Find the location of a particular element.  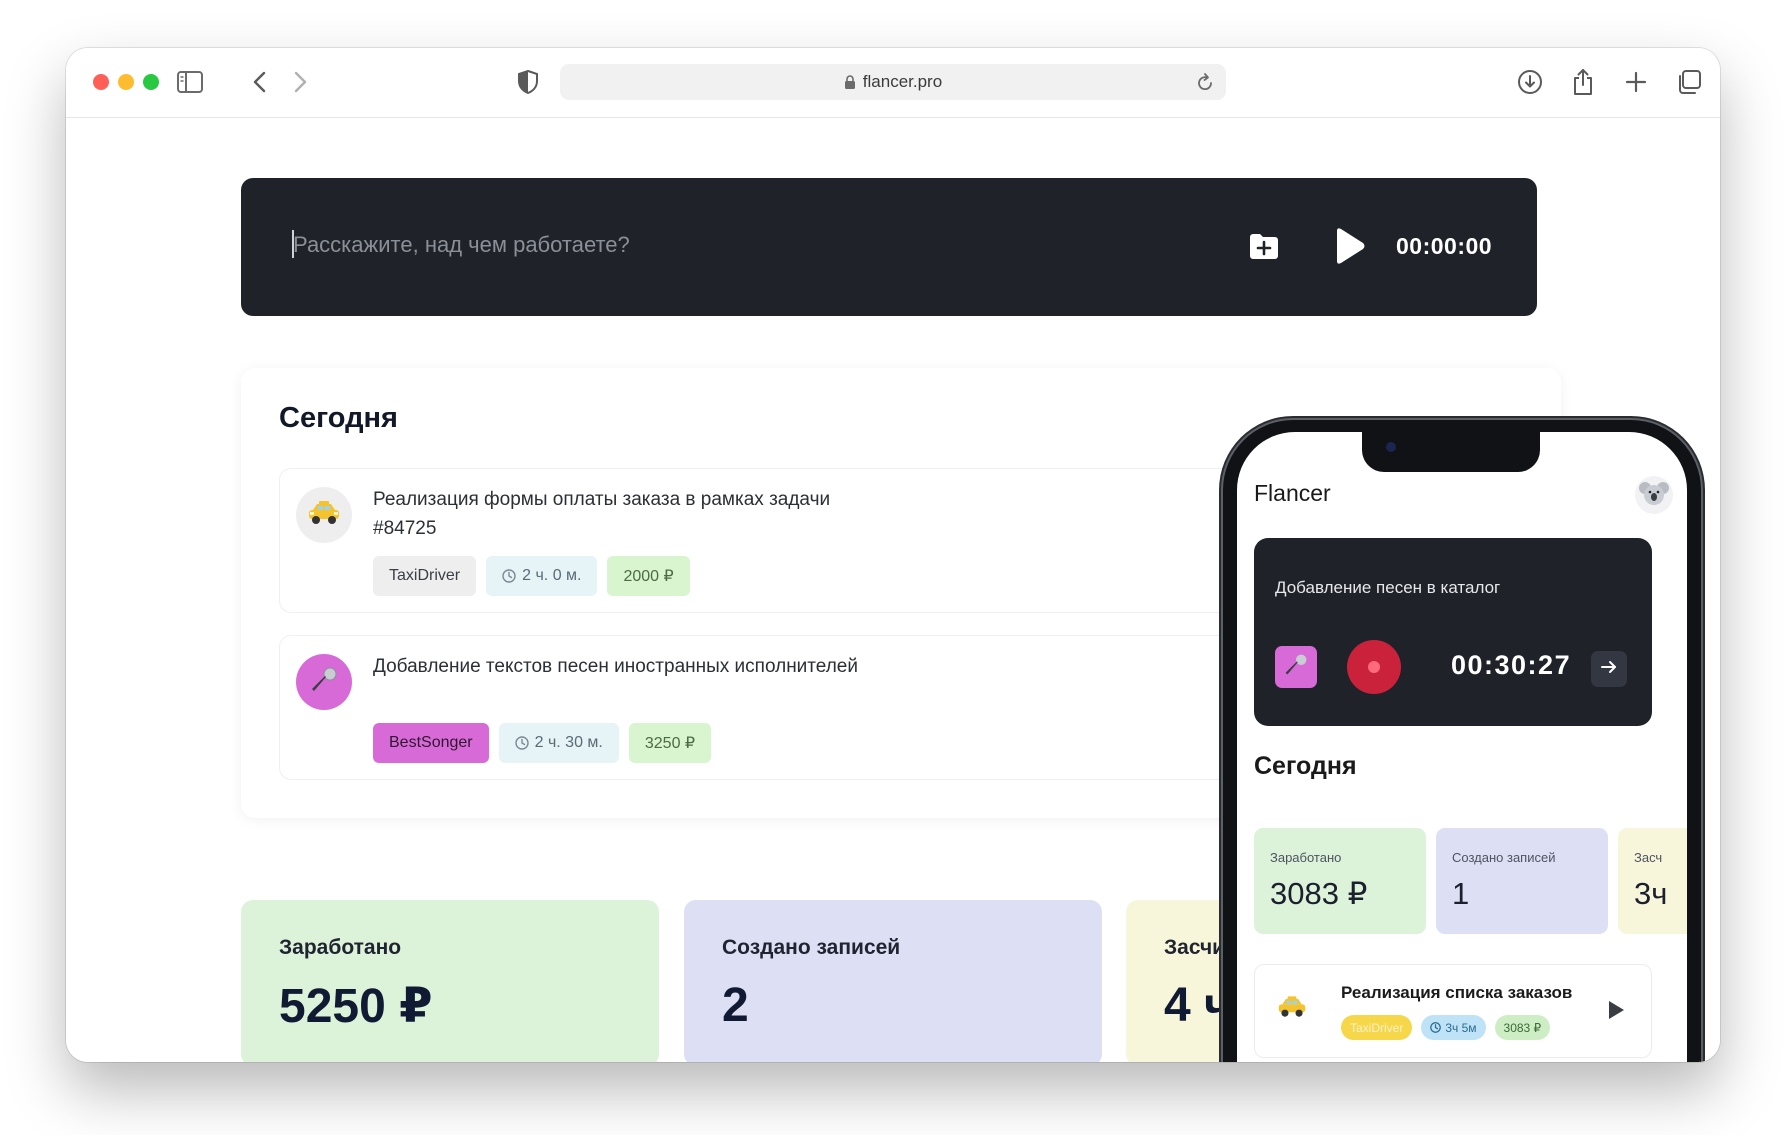

duration-text: 2 ч. 30 м. is located at coordinates (568, 742).